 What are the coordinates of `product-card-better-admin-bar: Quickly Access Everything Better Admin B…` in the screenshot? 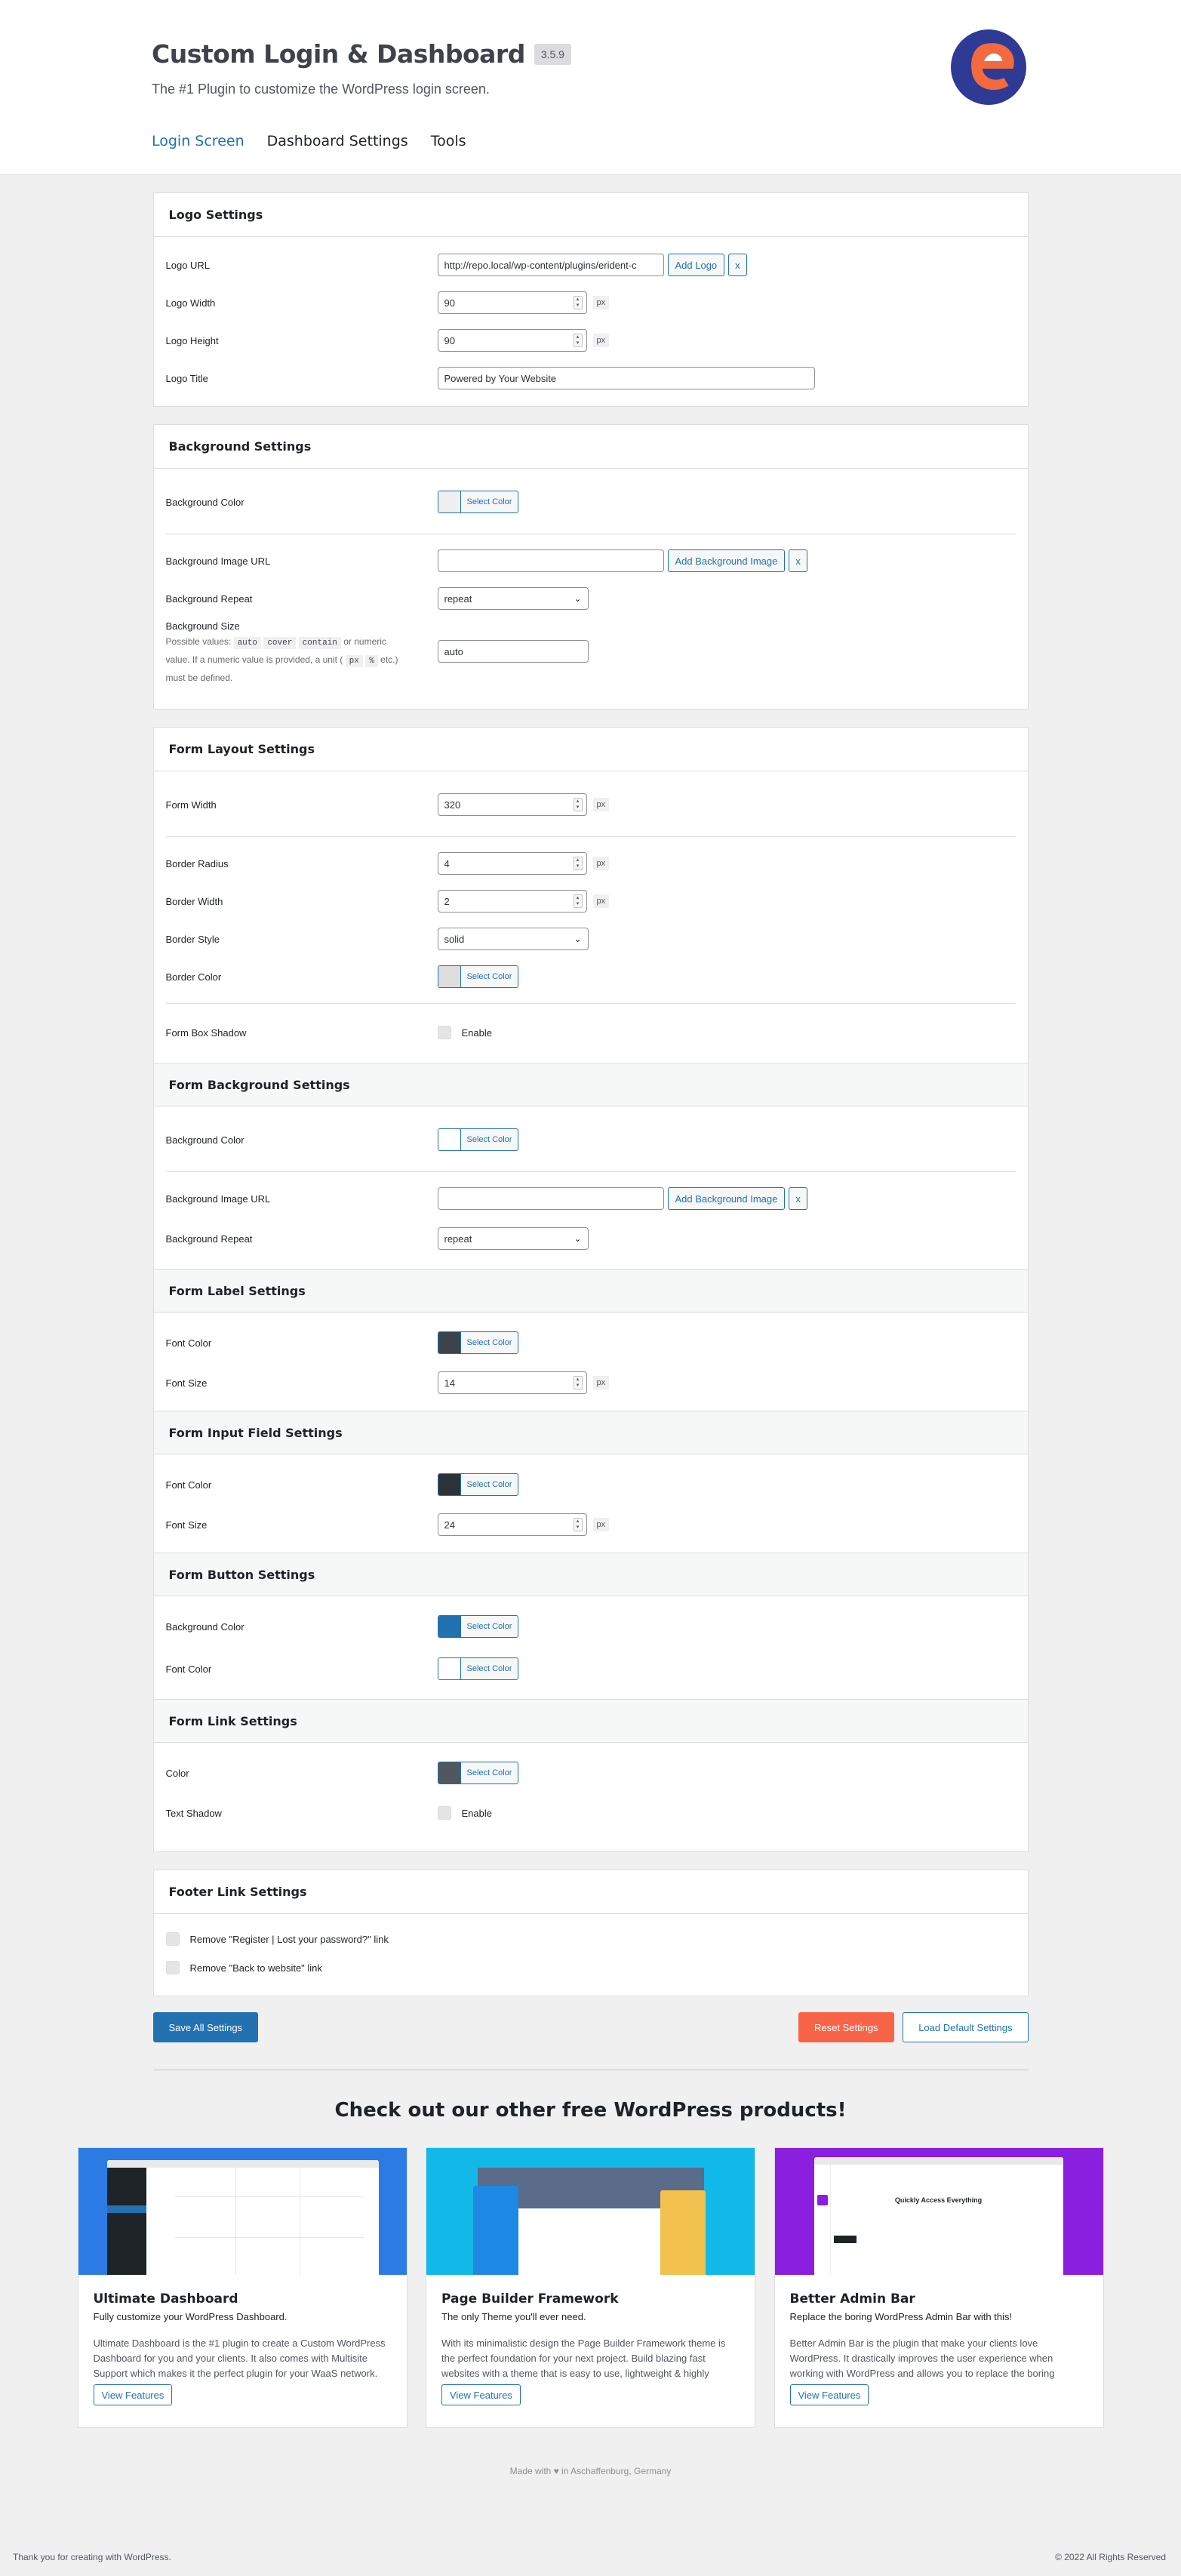 It's located at (939, 2287).